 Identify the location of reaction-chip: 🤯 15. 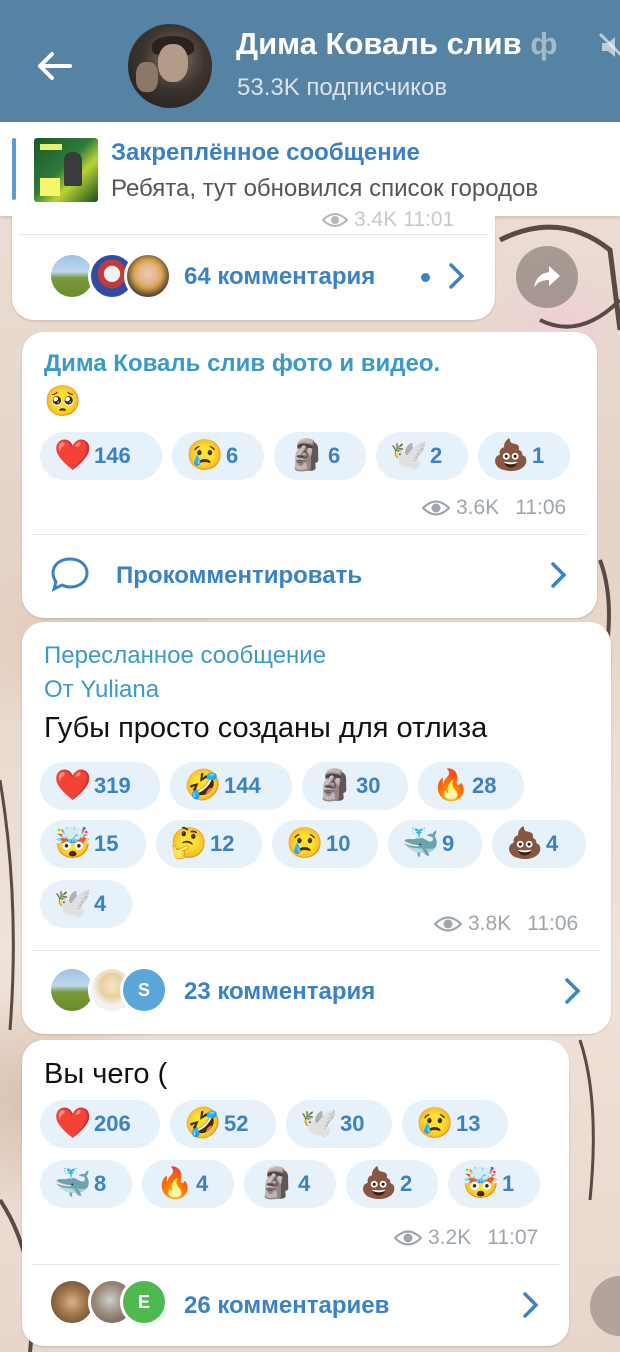
(93, 844).